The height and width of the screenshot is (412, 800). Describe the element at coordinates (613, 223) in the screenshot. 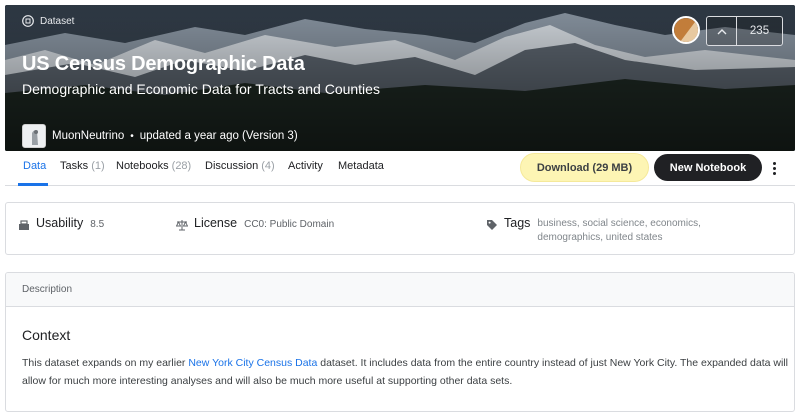

I see `tag-link: social science` at that location.